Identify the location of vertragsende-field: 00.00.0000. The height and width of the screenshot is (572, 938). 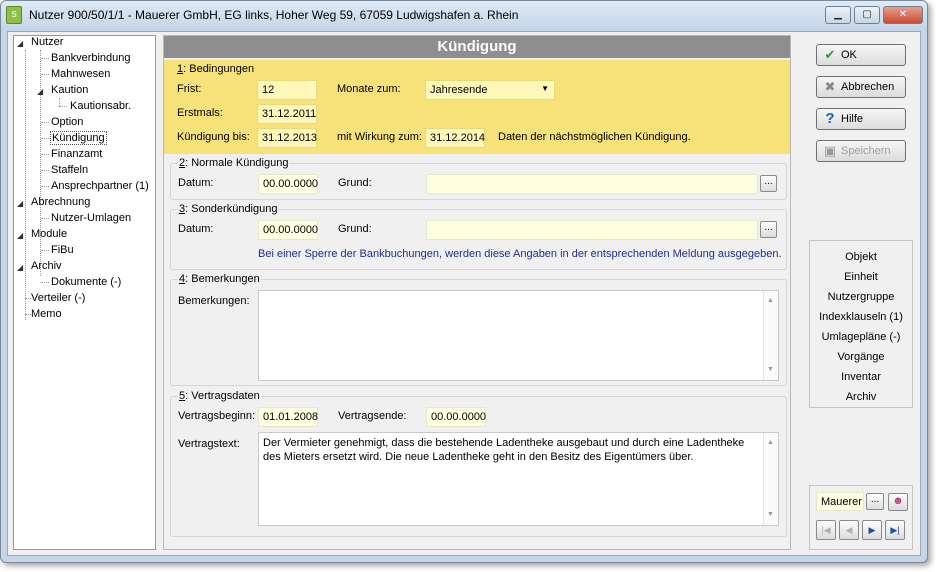
(456, 417).